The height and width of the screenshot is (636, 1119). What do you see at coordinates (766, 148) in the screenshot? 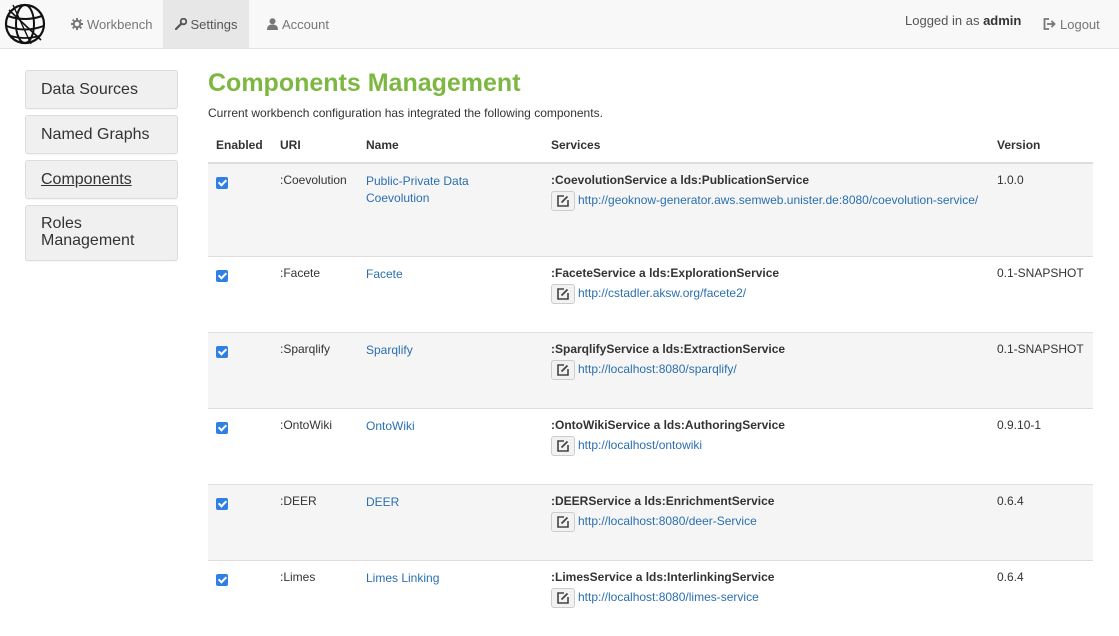
I see `column-header-services: Services` at bounding box center [766, 148].